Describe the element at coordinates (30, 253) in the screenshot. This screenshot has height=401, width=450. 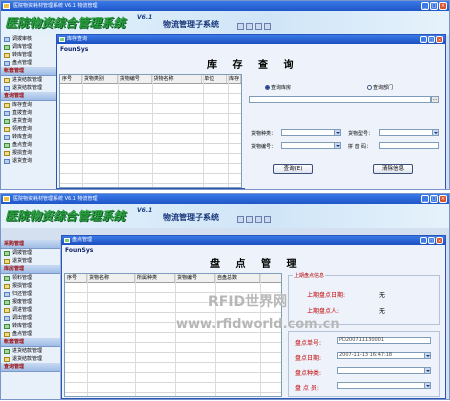
I see `sidebar-item: 调拨管理` at that location.